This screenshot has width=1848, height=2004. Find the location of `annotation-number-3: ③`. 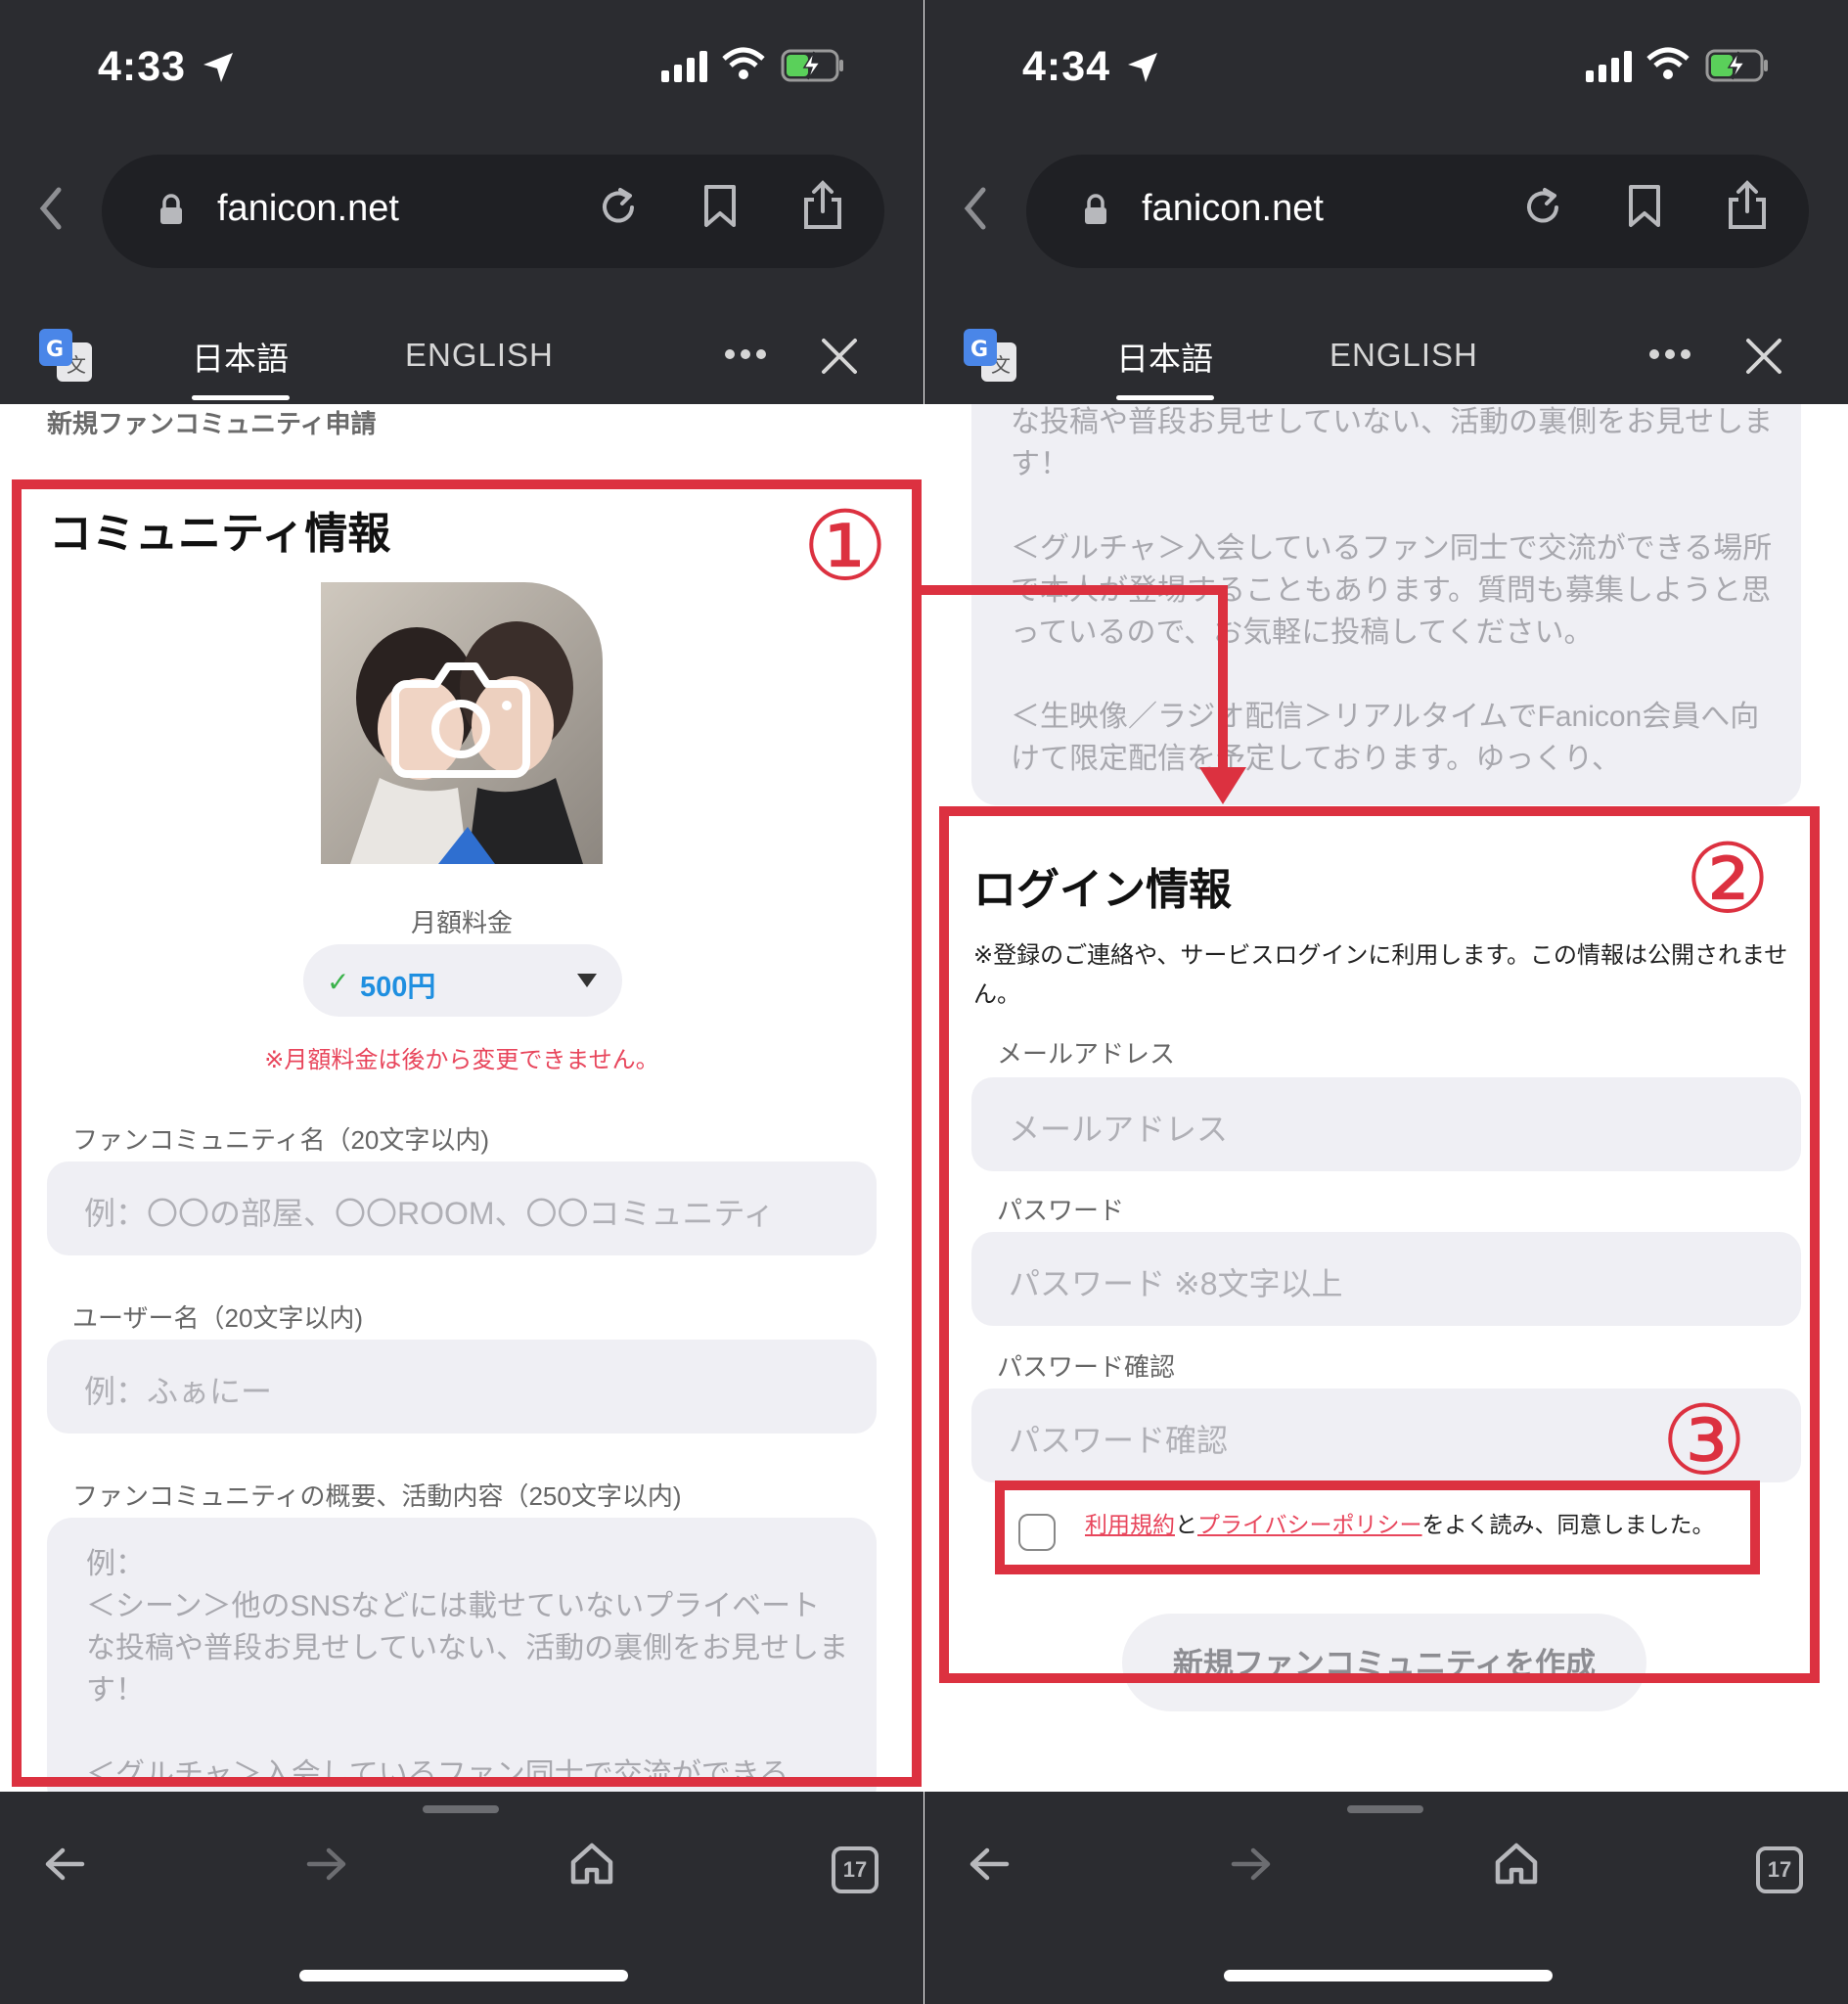

annotation-number-3: ③ is located at coordinates (1704, 1441).